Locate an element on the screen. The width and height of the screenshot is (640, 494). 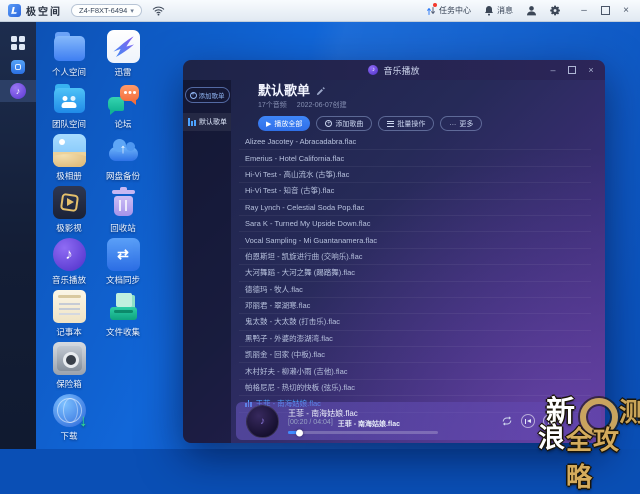
song-title: 大河舞蹈 - 大河之舞 (踢踏舞).flac is located at coordinates (300, 273).